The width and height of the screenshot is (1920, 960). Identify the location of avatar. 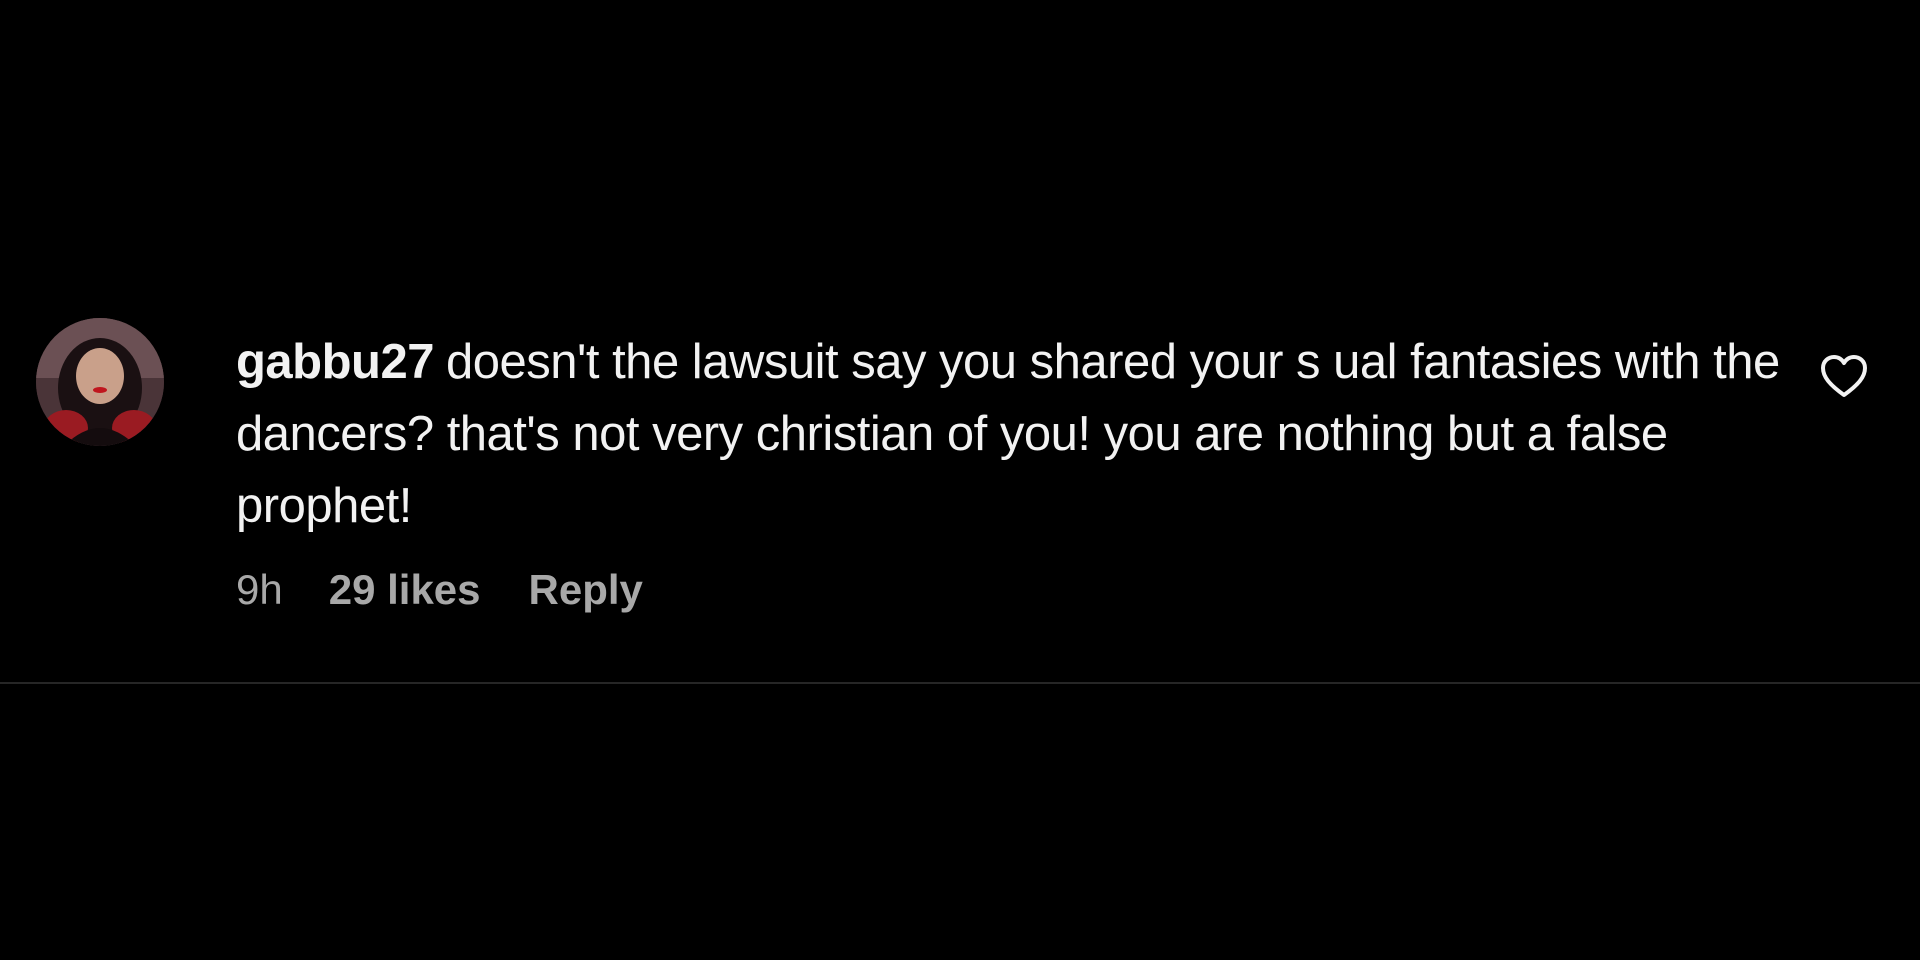
(100, 382).